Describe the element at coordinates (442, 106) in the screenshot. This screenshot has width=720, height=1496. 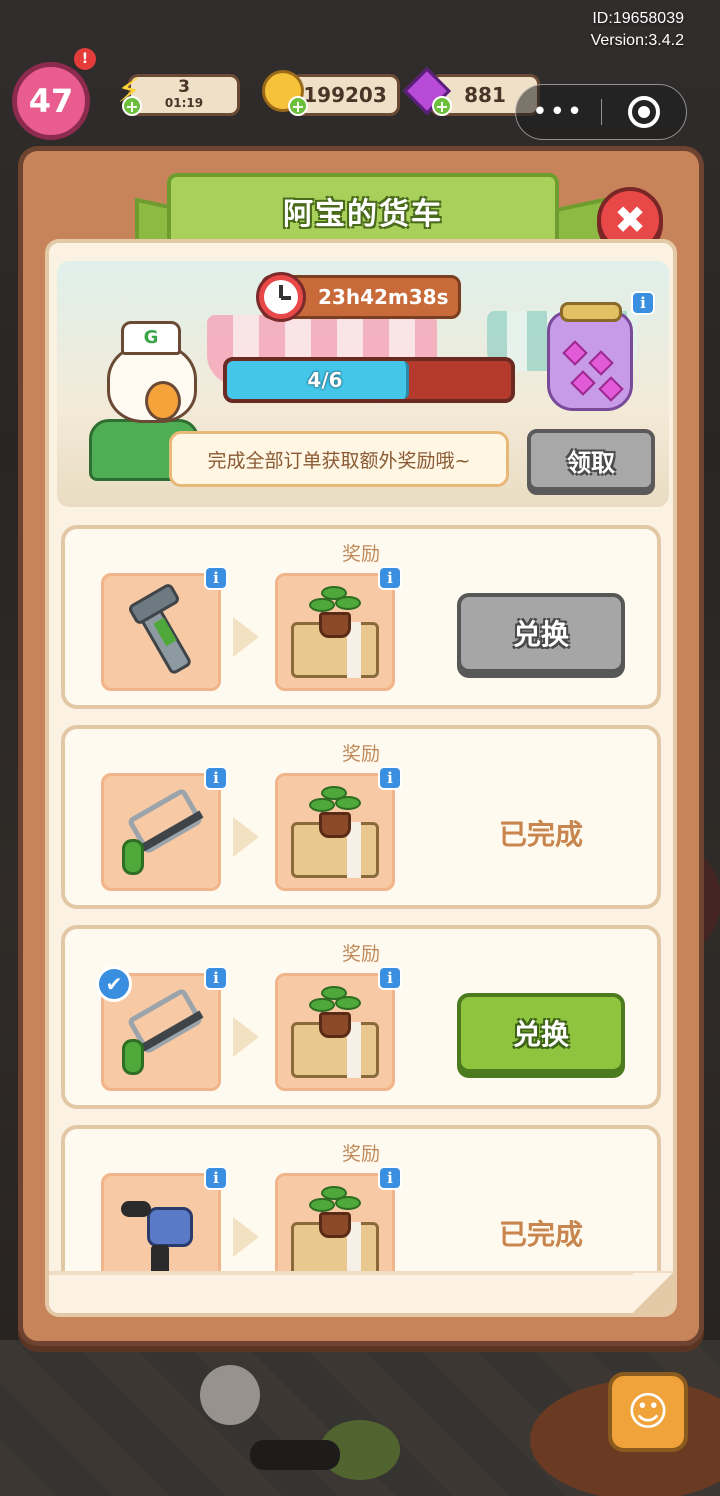
I see `add-gem-button: +` at that location.